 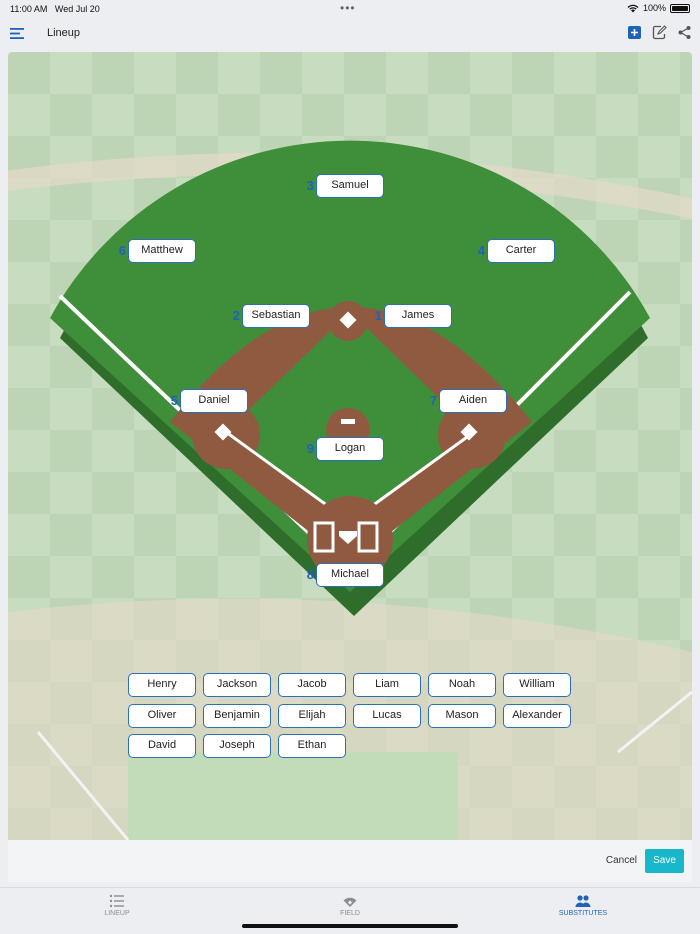 What do you see at coordinates (350, 449) in the screenshot?
I see `field-player-chip: Logan` at bounding box center [350, 449].